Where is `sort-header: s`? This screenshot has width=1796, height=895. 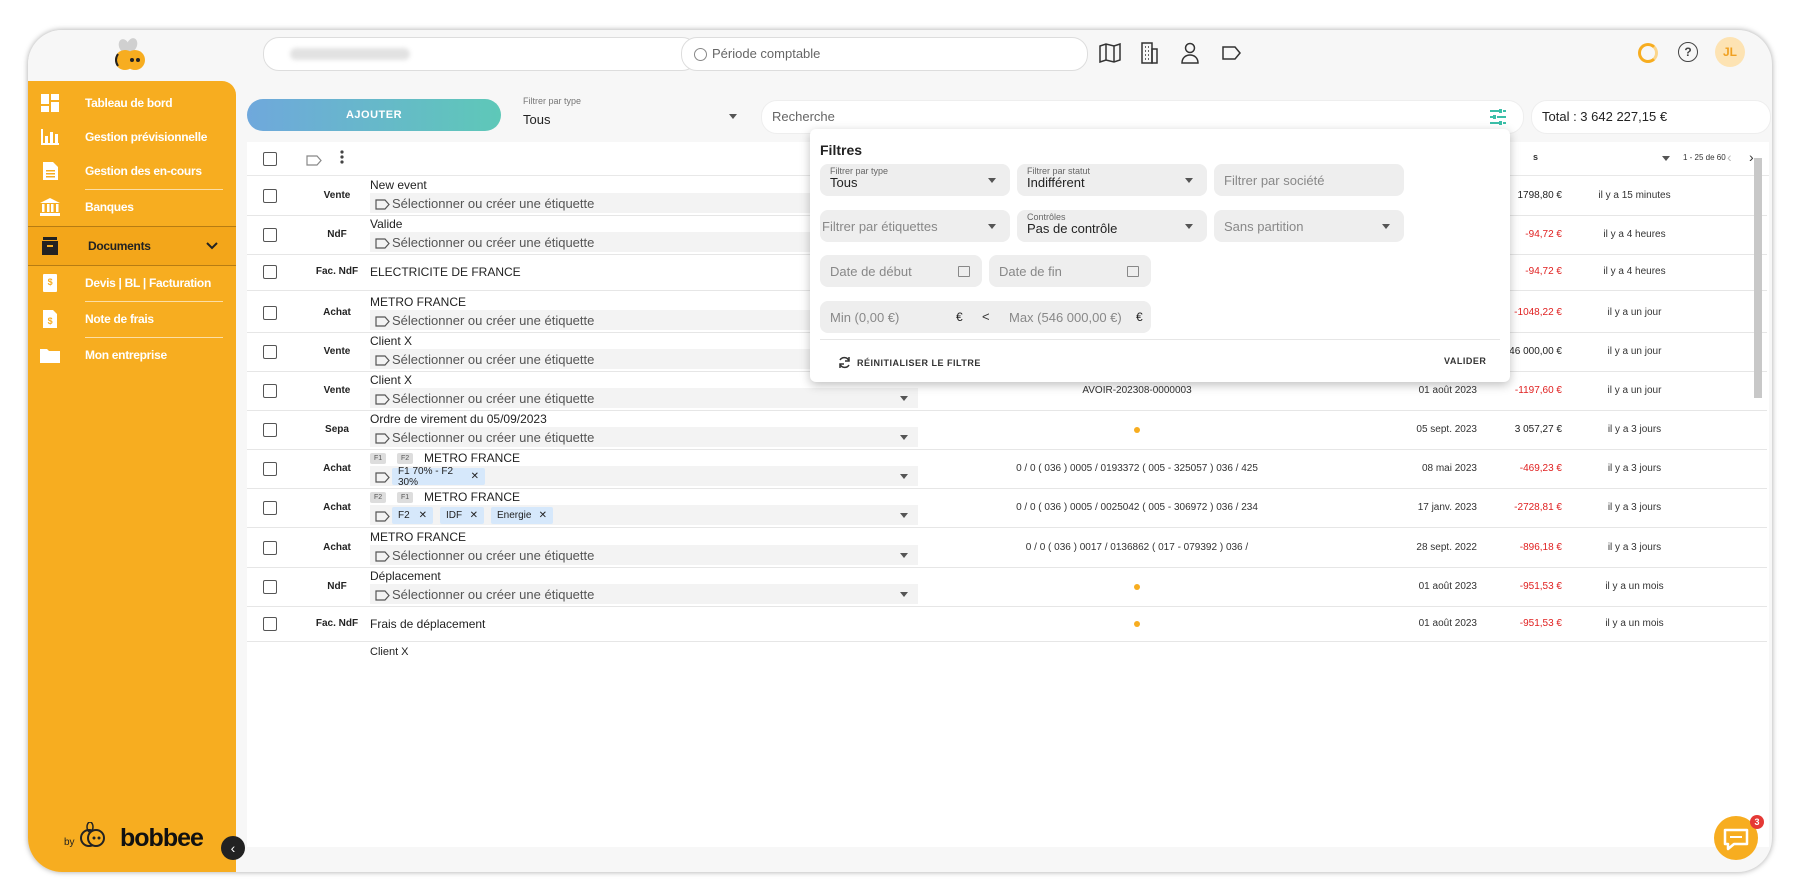
sort-header: s is located at coordinates (1535, 157).